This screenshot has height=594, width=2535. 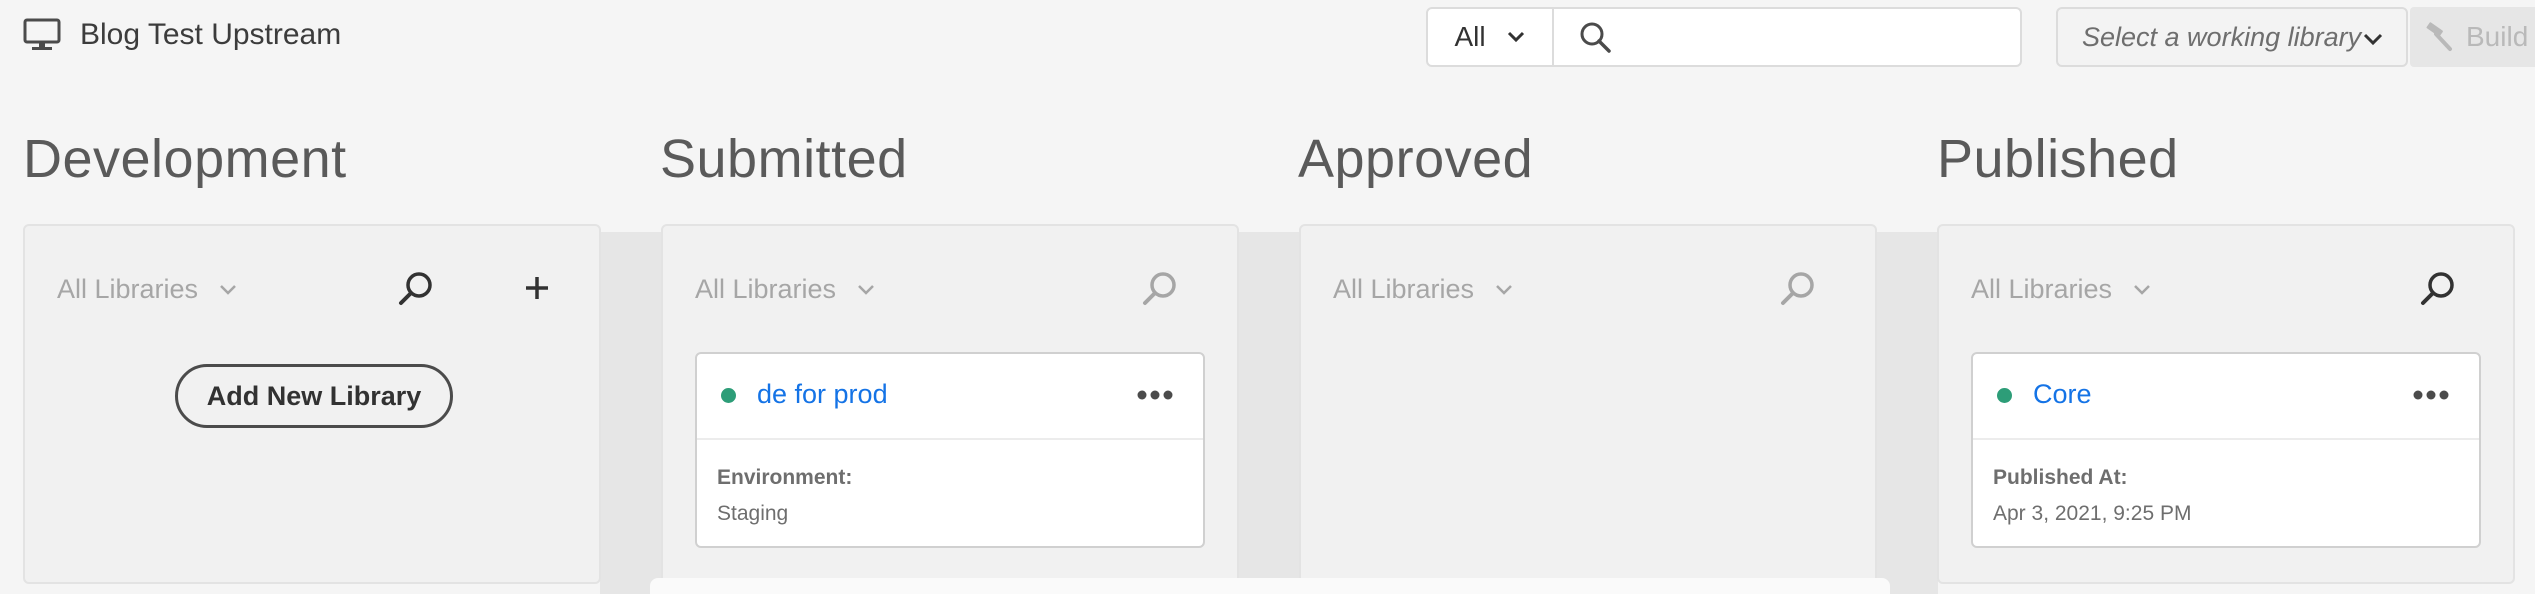 I want to click on search-input, so click(x=1825, y=37).